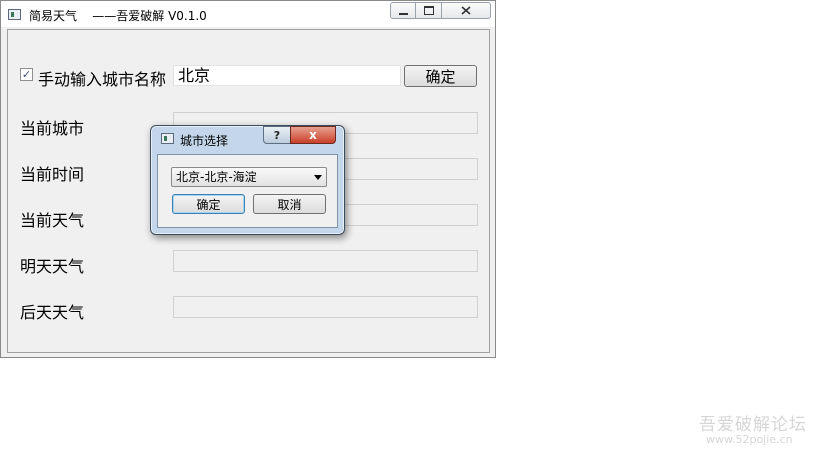 The height and width of the screenshot is (460, 819). I want to click on city-select-dialog: 城市选择 ? x 北京-北京-海淀 确定 取消, so click(247, 180).